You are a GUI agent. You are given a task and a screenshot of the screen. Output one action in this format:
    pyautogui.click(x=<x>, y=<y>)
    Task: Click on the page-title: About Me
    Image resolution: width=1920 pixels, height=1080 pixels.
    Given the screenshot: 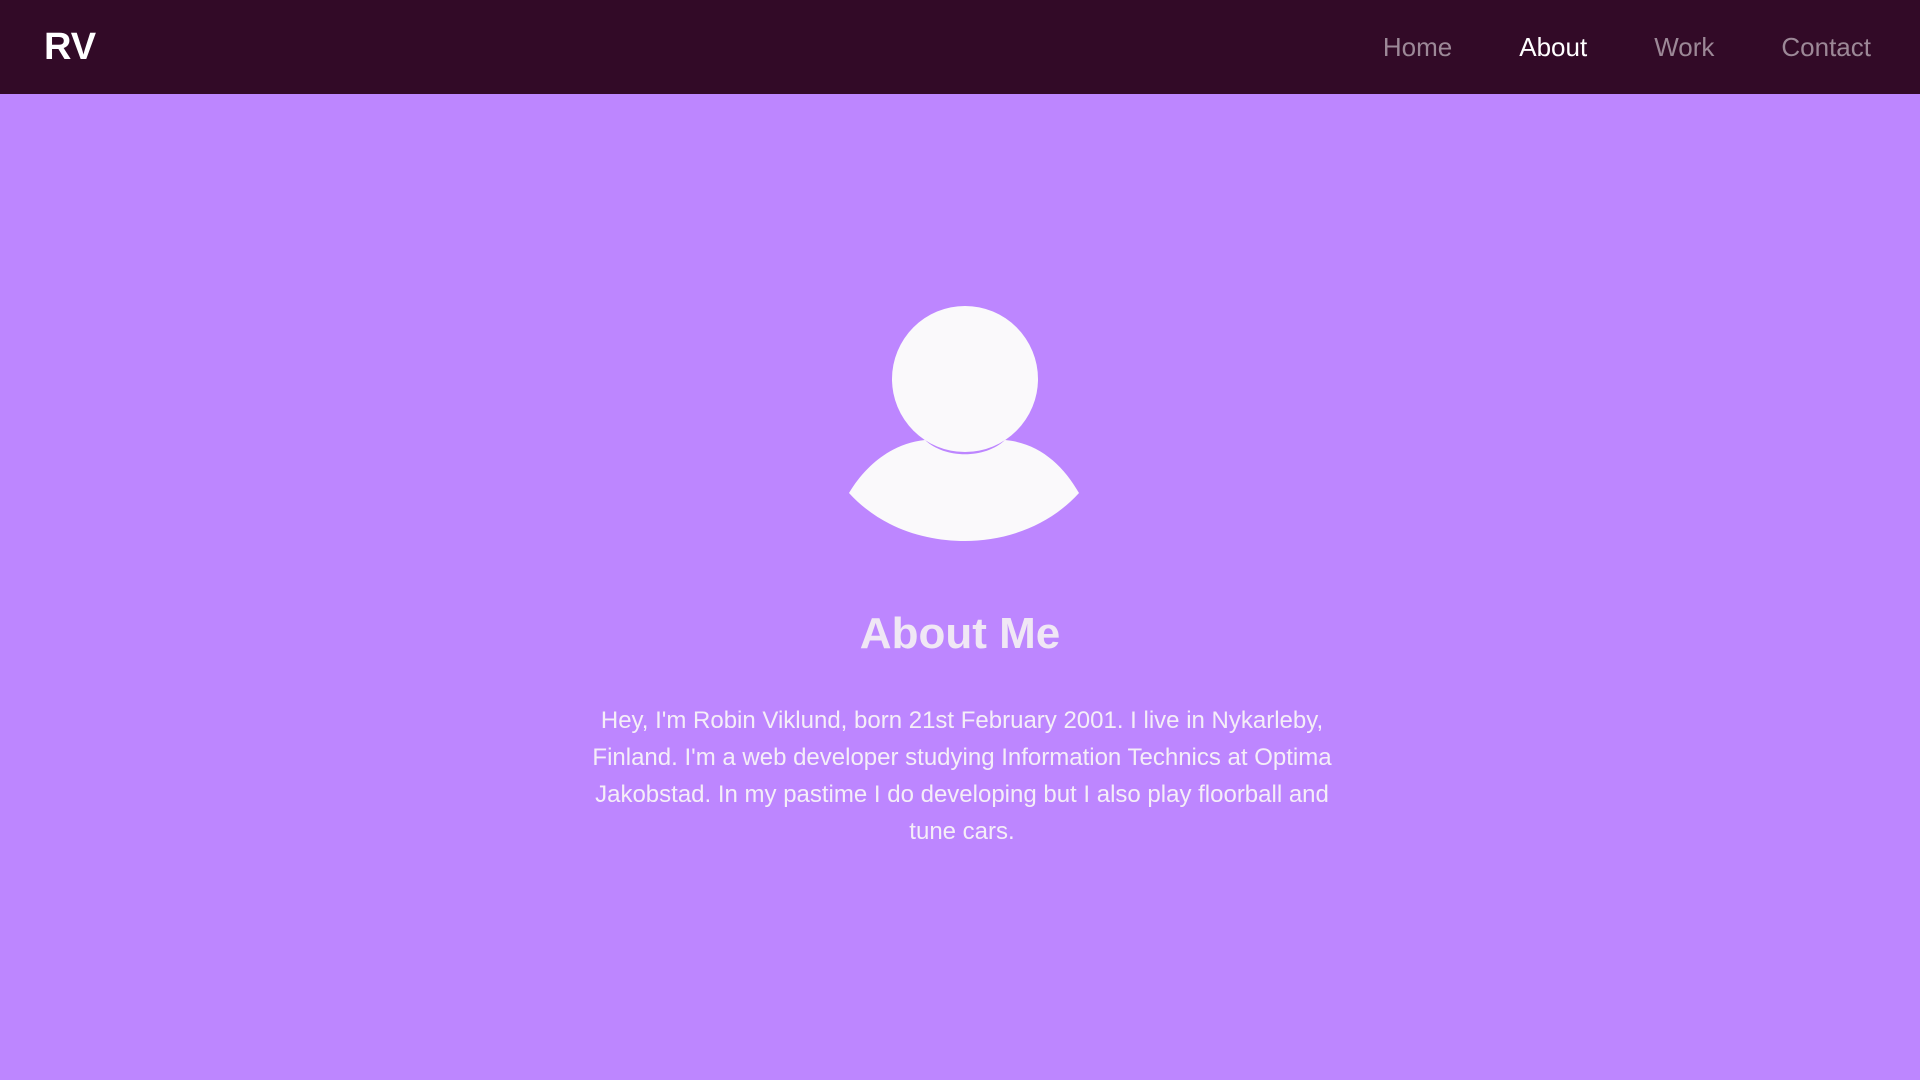 What is the action you would take?
    pyautogui.click(x=960, y=634)
    